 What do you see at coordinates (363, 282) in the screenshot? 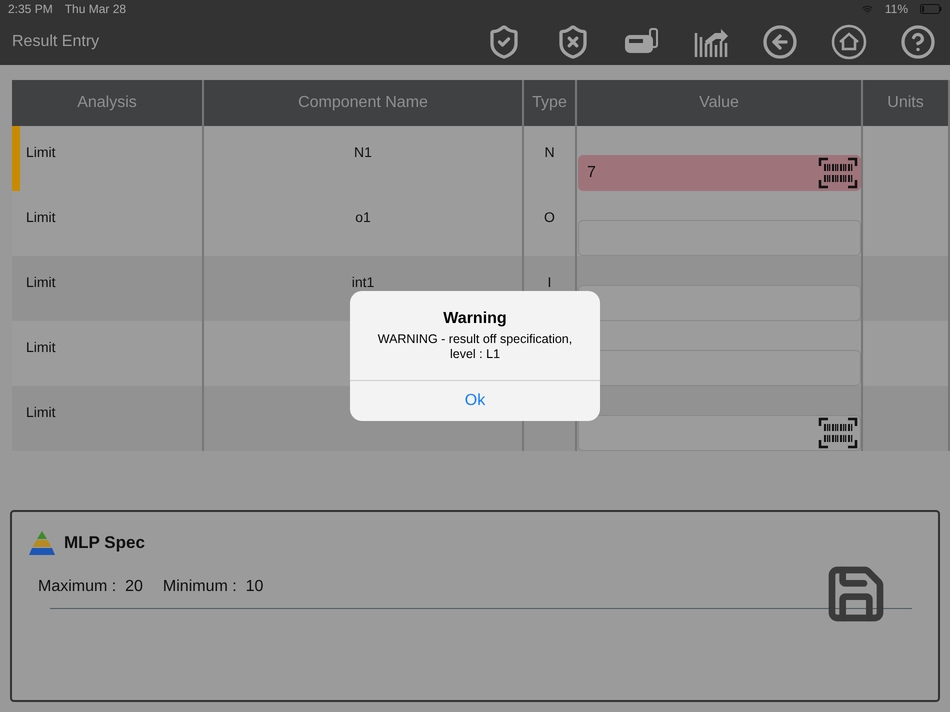
I see `table-cell: int1` at bounding box center [363, 282].